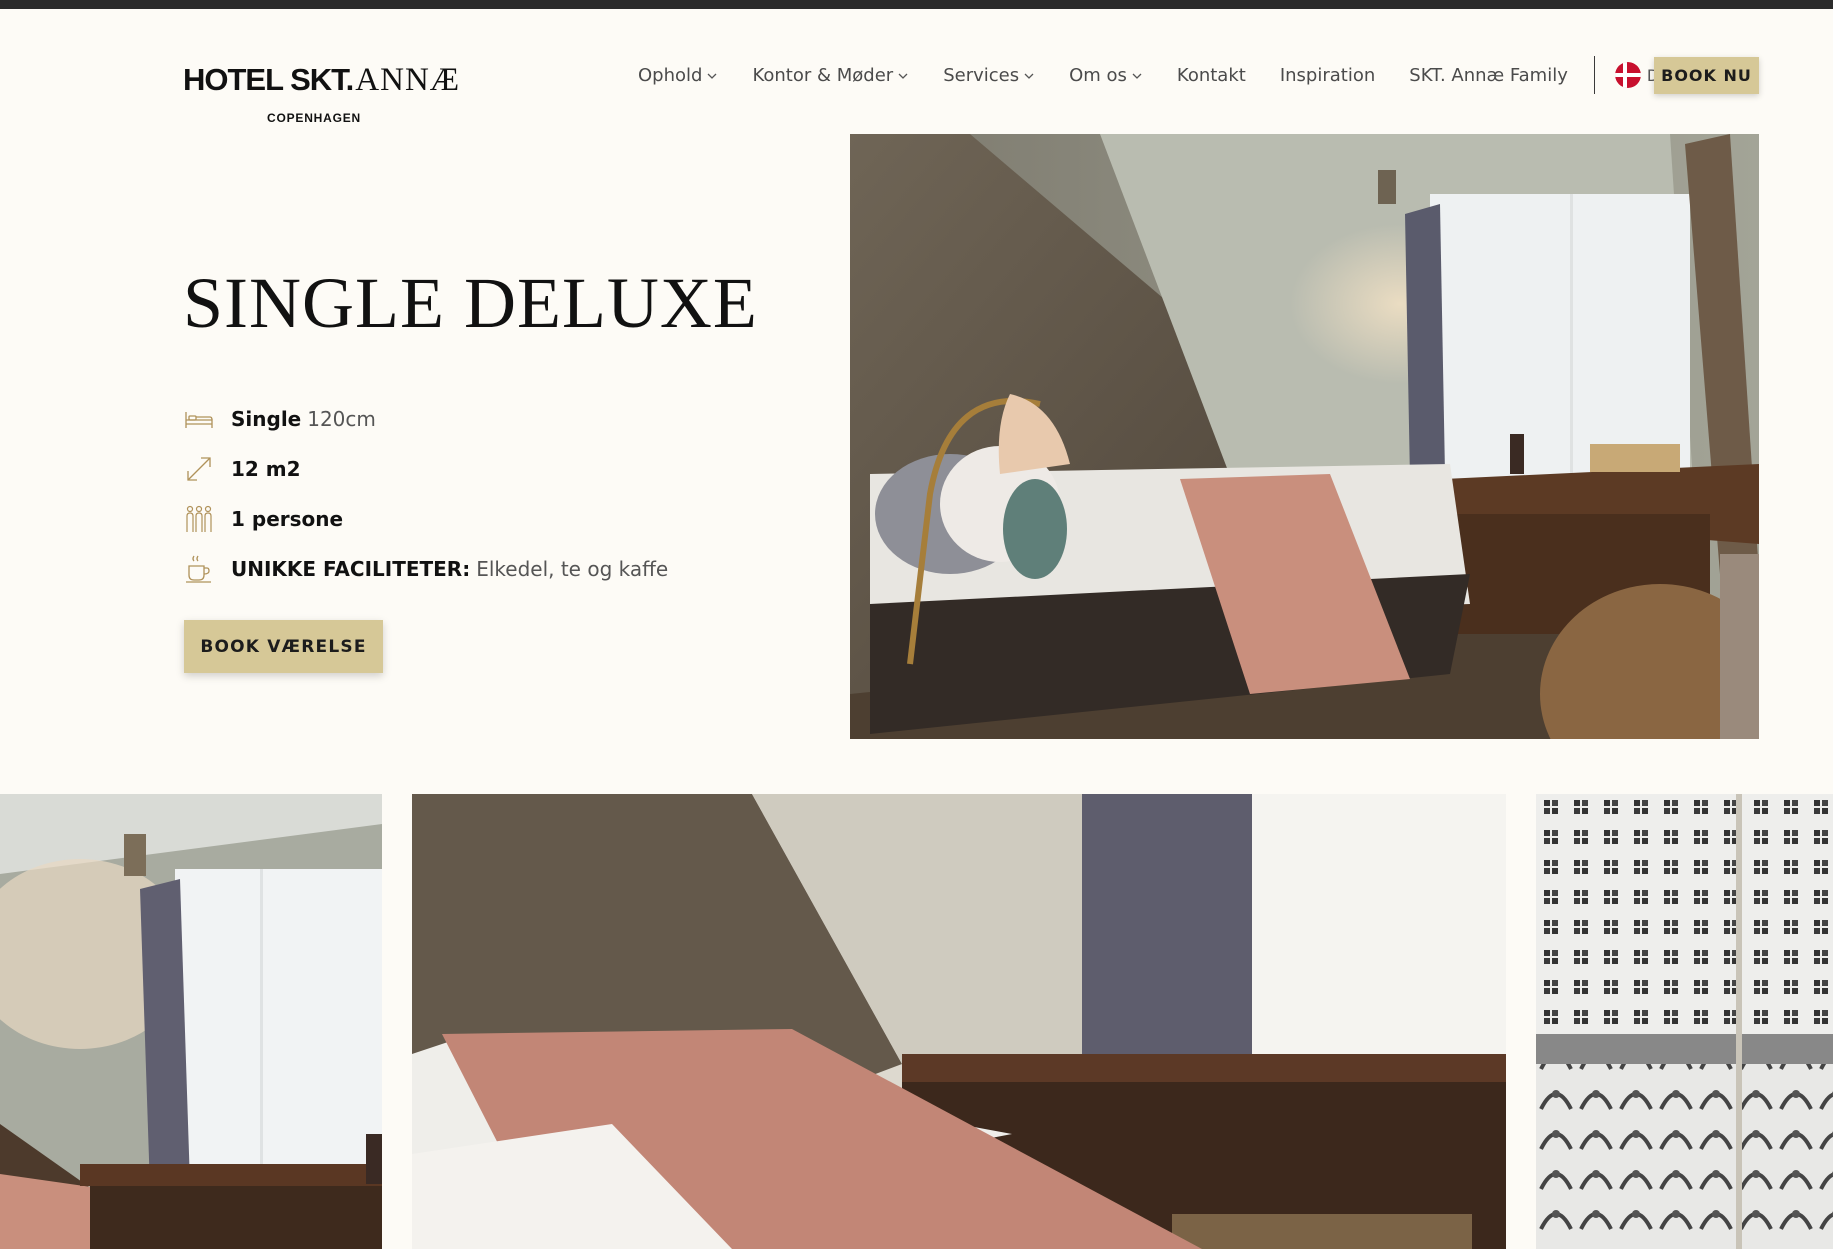 The width and height of the screenshot is (1833, 1249). Describe the element at coordinates (268, 79) in the screenshot. I see `logo-hotel-text: HOTEL SKT.` at that location.